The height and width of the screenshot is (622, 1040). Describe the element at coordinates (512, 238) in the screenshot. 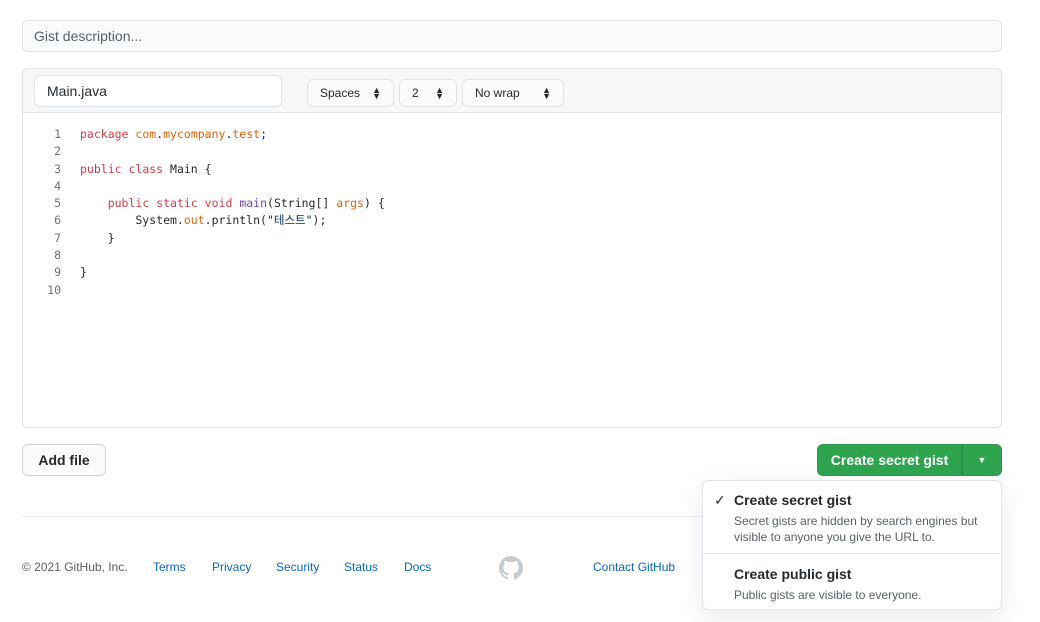

I see `code-line: 7 }` at that location.